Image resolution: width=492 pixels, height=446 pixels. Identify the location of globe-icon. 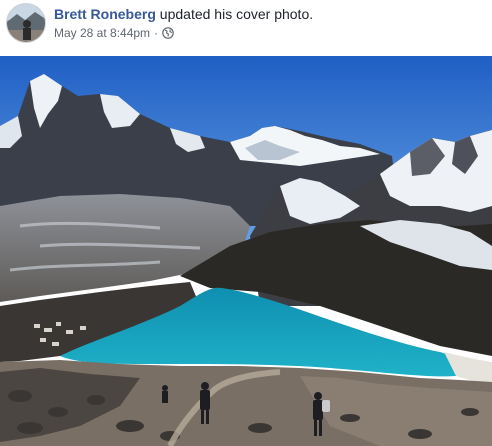
(168, 33).